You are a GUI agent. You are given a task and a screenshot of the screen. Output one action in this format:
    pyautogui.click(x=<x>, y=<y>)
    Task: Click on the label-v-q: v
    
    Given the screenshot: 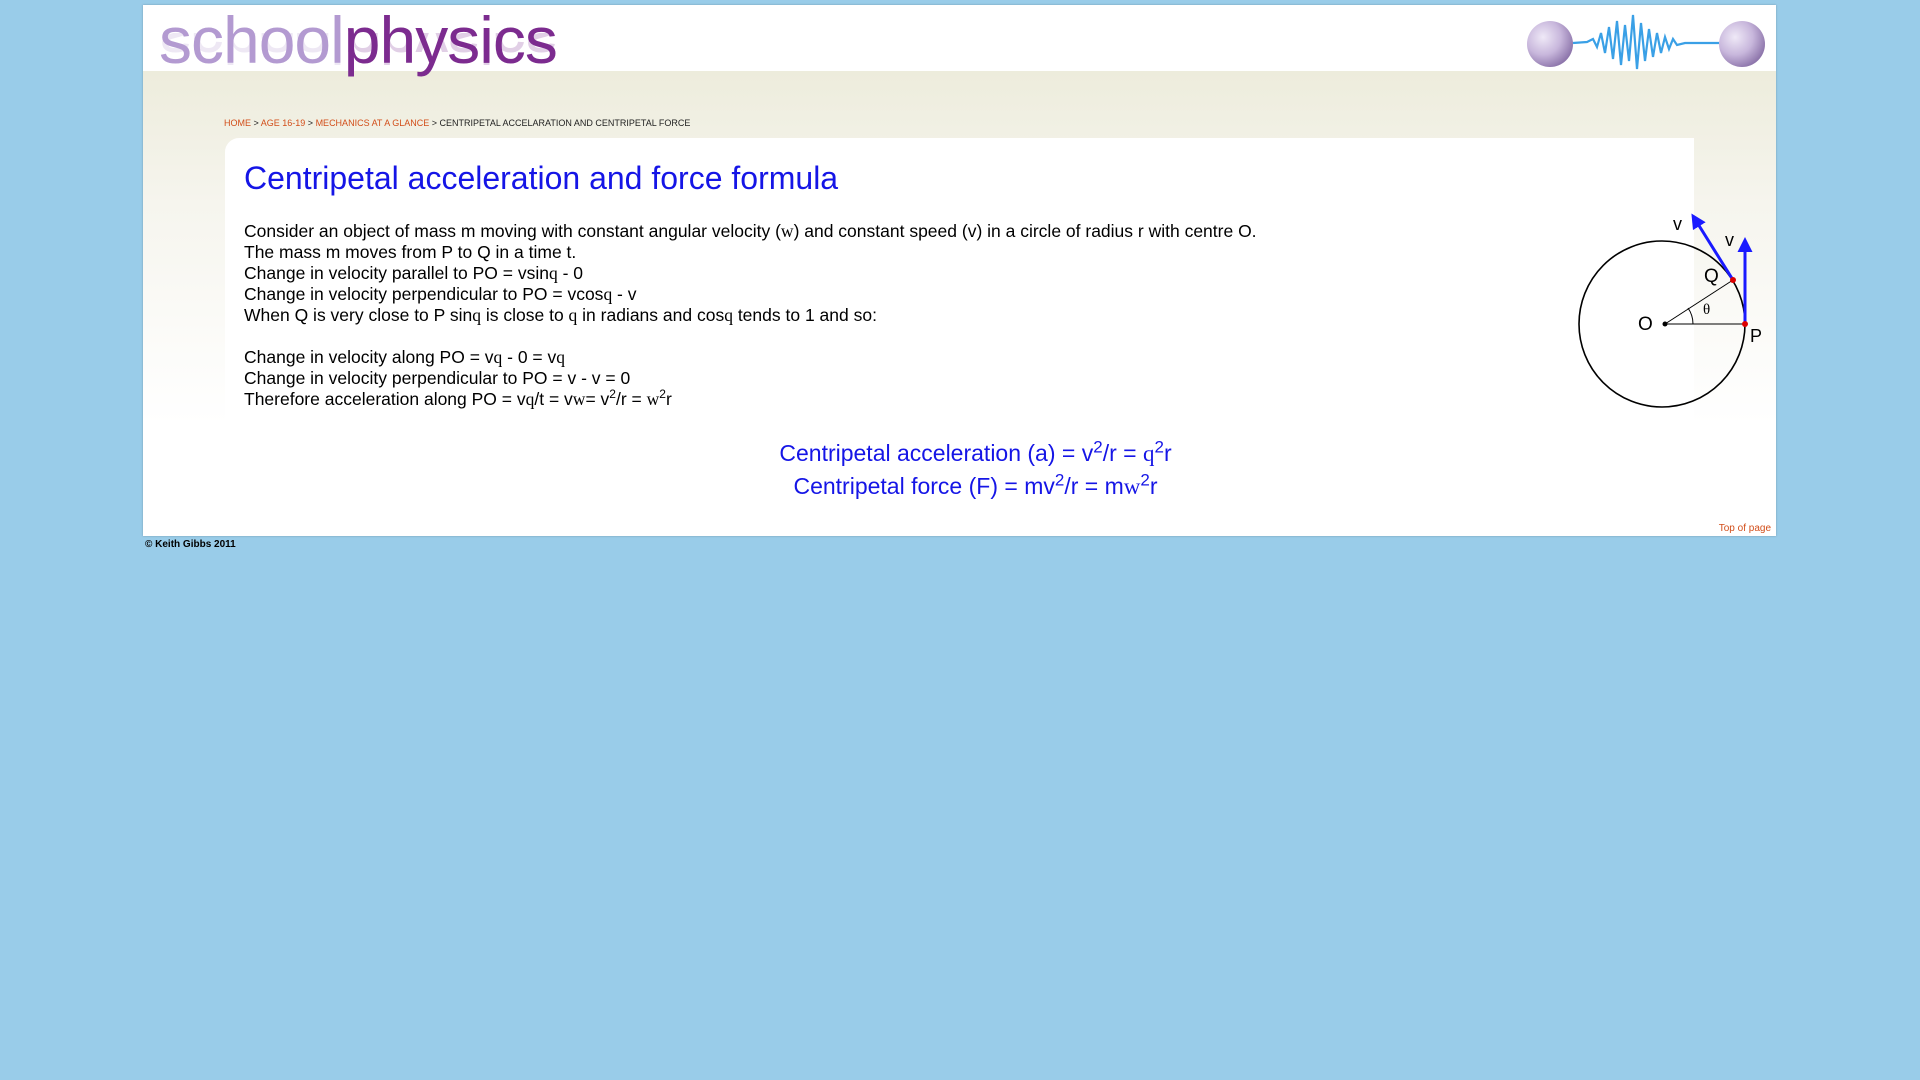 What is the action you would take?
    pyautogui.click(x=1677, y=224)
    